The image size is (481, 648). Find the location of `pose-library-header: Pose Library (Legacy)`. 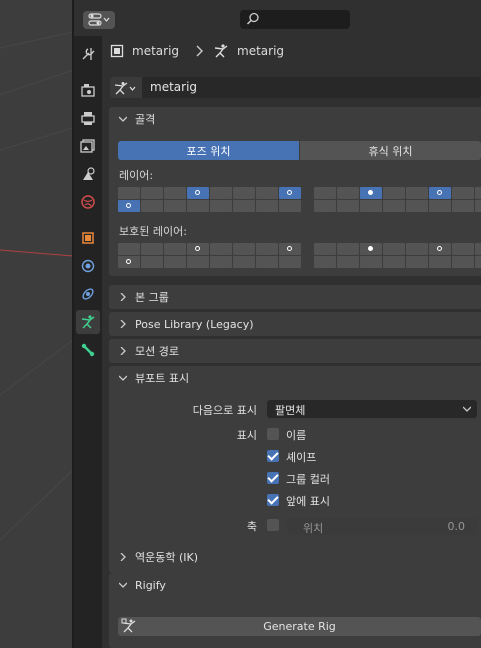

pose-library-header: Pose Library (Legacy) is located at coordinates (295, 324).